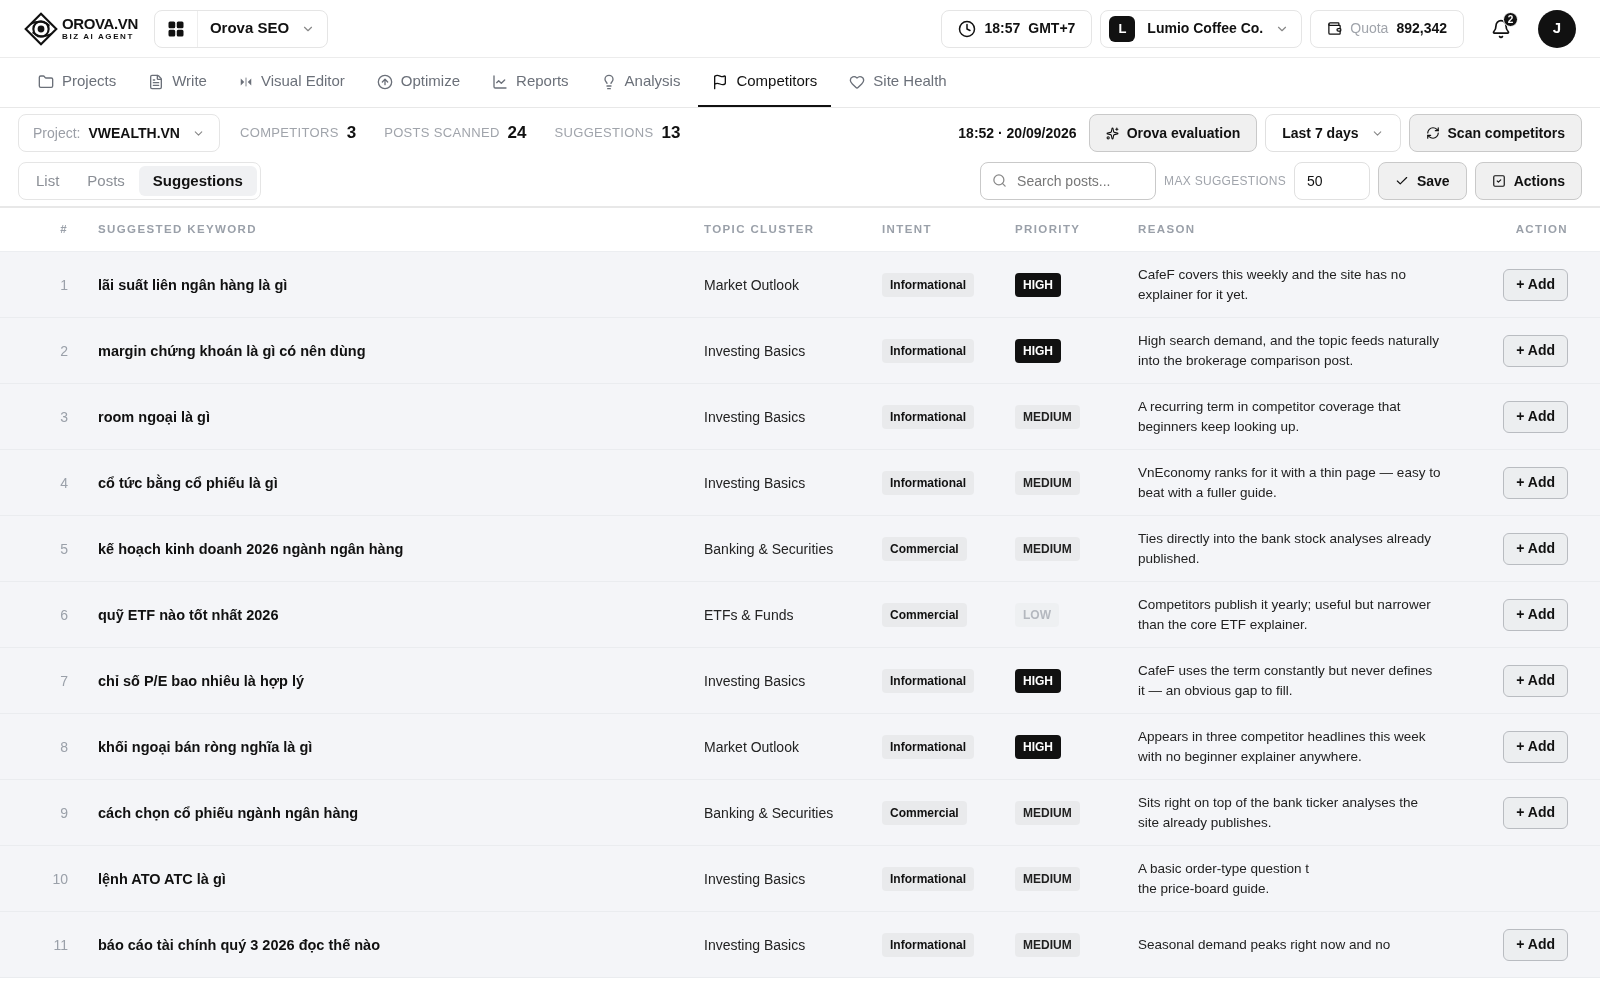 This screenshot has width=1600, height=1000. Describe the element at coordinates (351, 133) in the screenshot. I see `stat-value: 3` at that location.